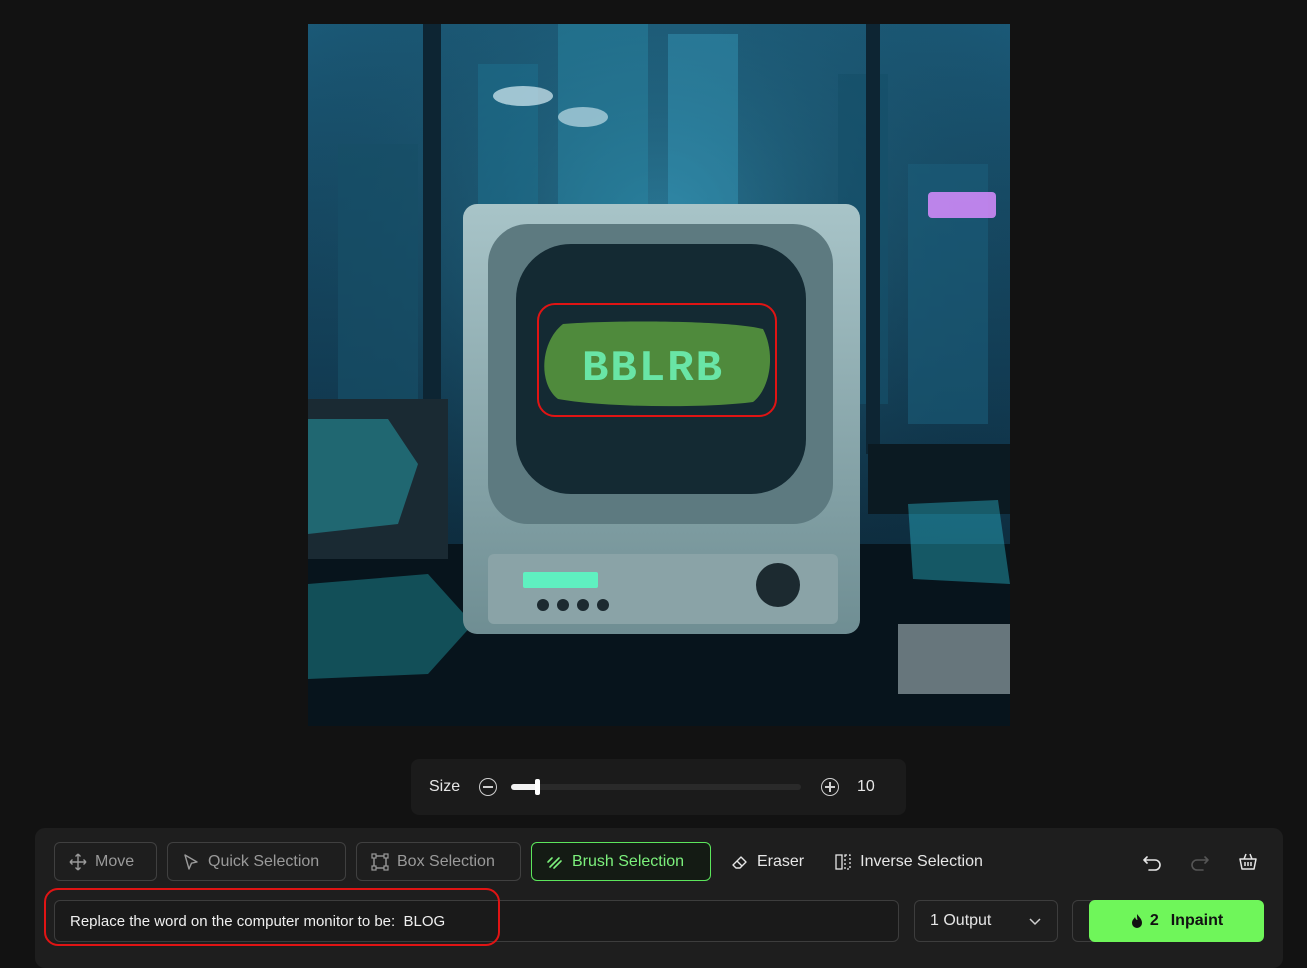  I want to click on box-selection-label: Box Selection, so click(446, 861).